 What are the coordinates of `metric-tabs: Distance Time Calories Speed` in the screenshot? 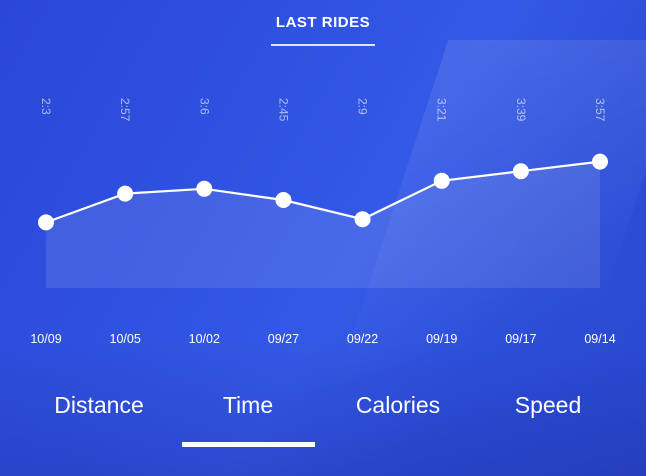 It's located at (323, 422).